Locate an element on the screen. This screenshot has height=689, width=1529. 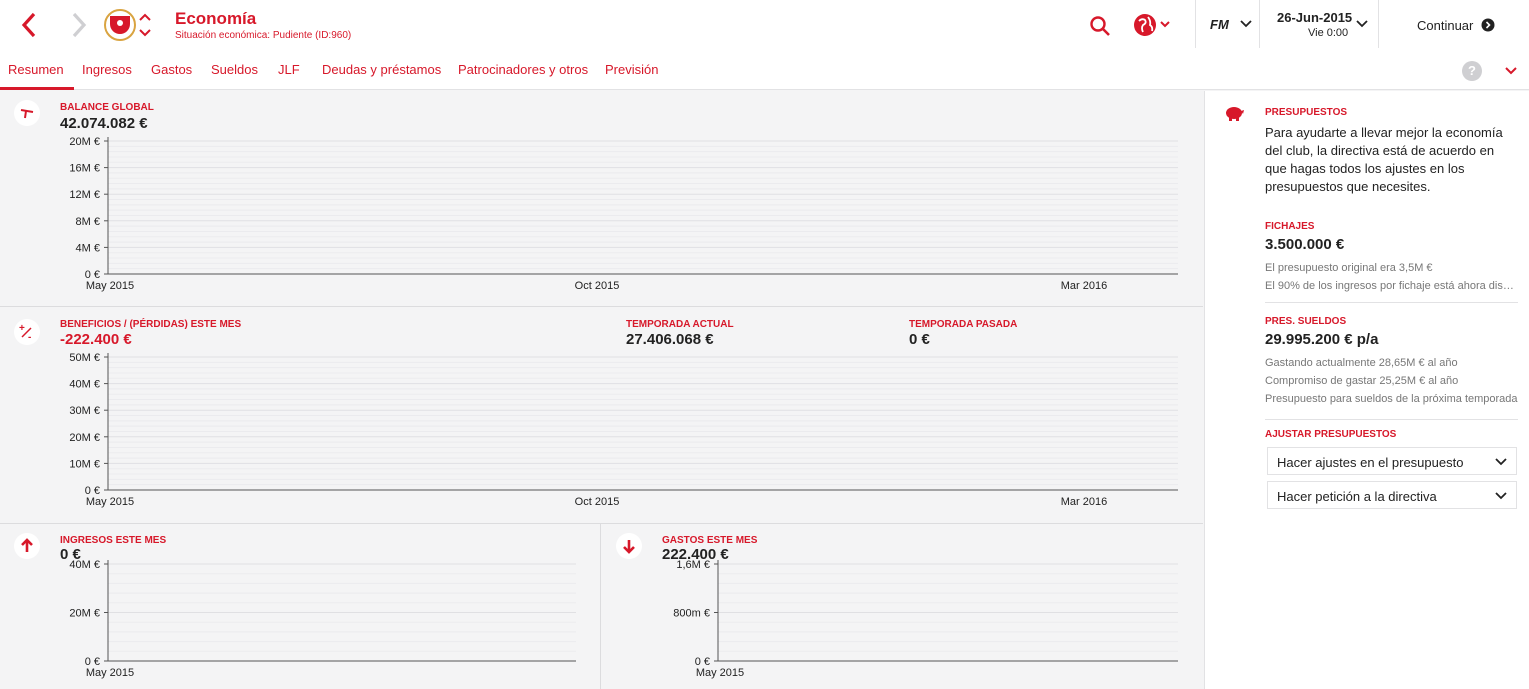
date-menu: 26-Jun-2015 Vie 0:00 is located at coordinates (1318, 24).